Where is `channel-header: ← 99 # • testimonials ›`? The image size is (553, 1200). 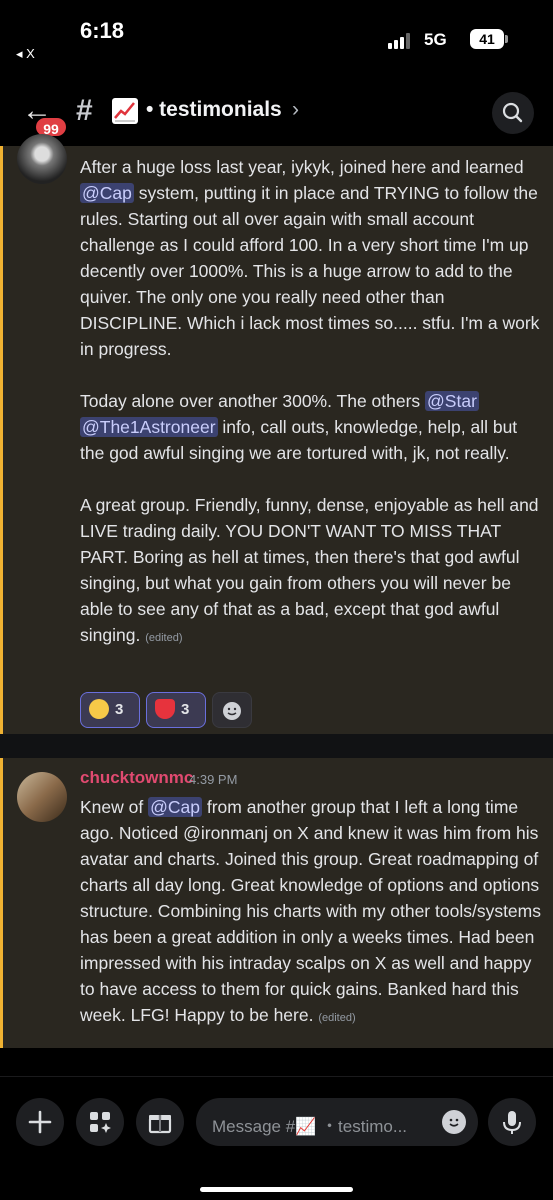
channel-header: ← 99 # • testimonials › is located at coordinates (276, 108).